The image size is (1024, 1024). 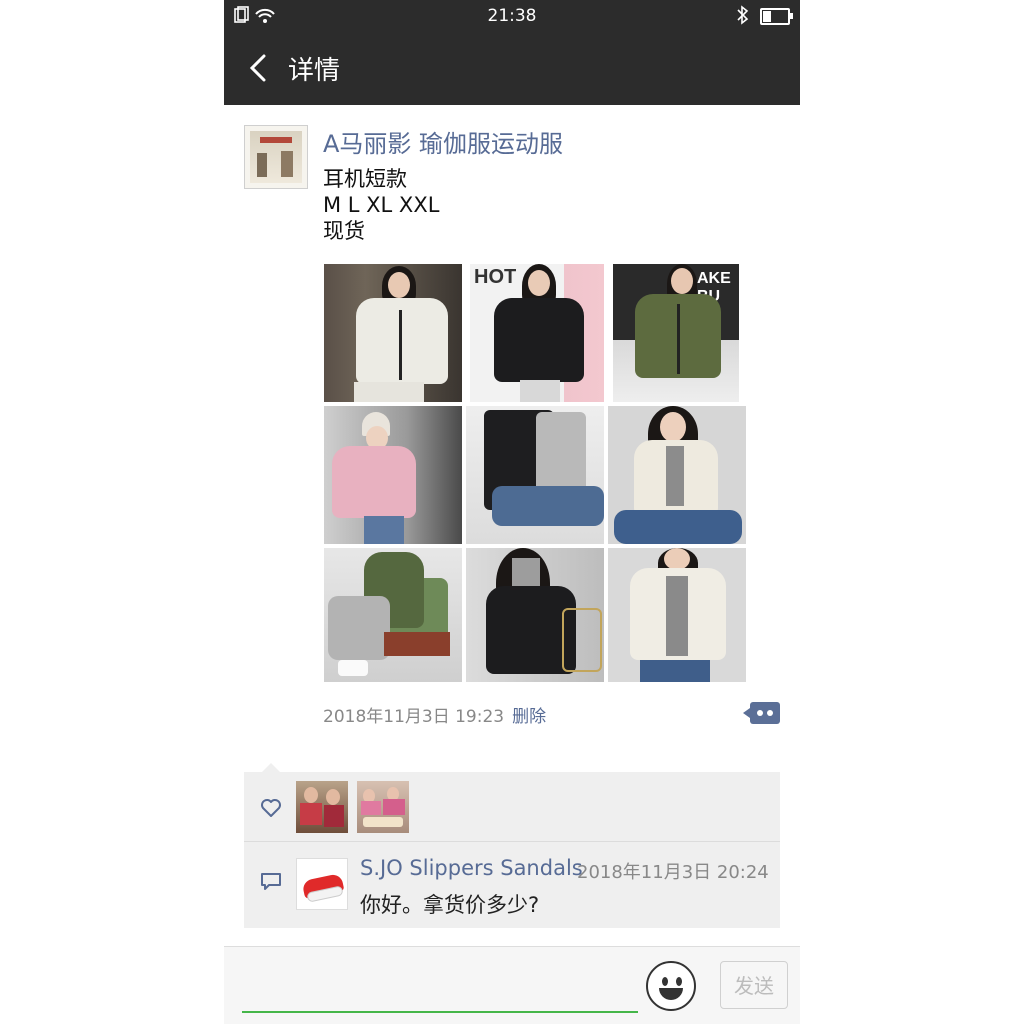 I want to click on divider, so click(x=512, y=841).